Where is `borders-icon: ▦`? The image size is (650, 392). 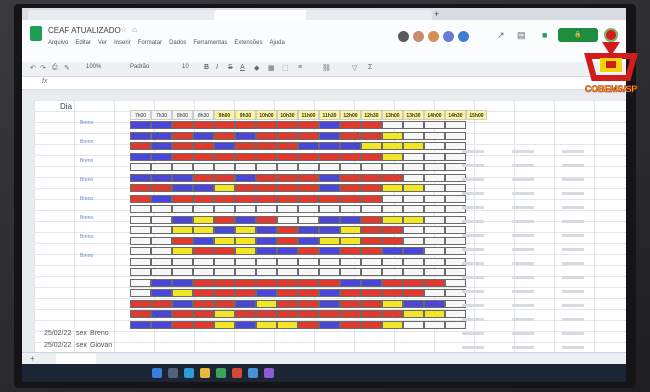 borders-icon: ▦ is located at coordinates (271, 68).